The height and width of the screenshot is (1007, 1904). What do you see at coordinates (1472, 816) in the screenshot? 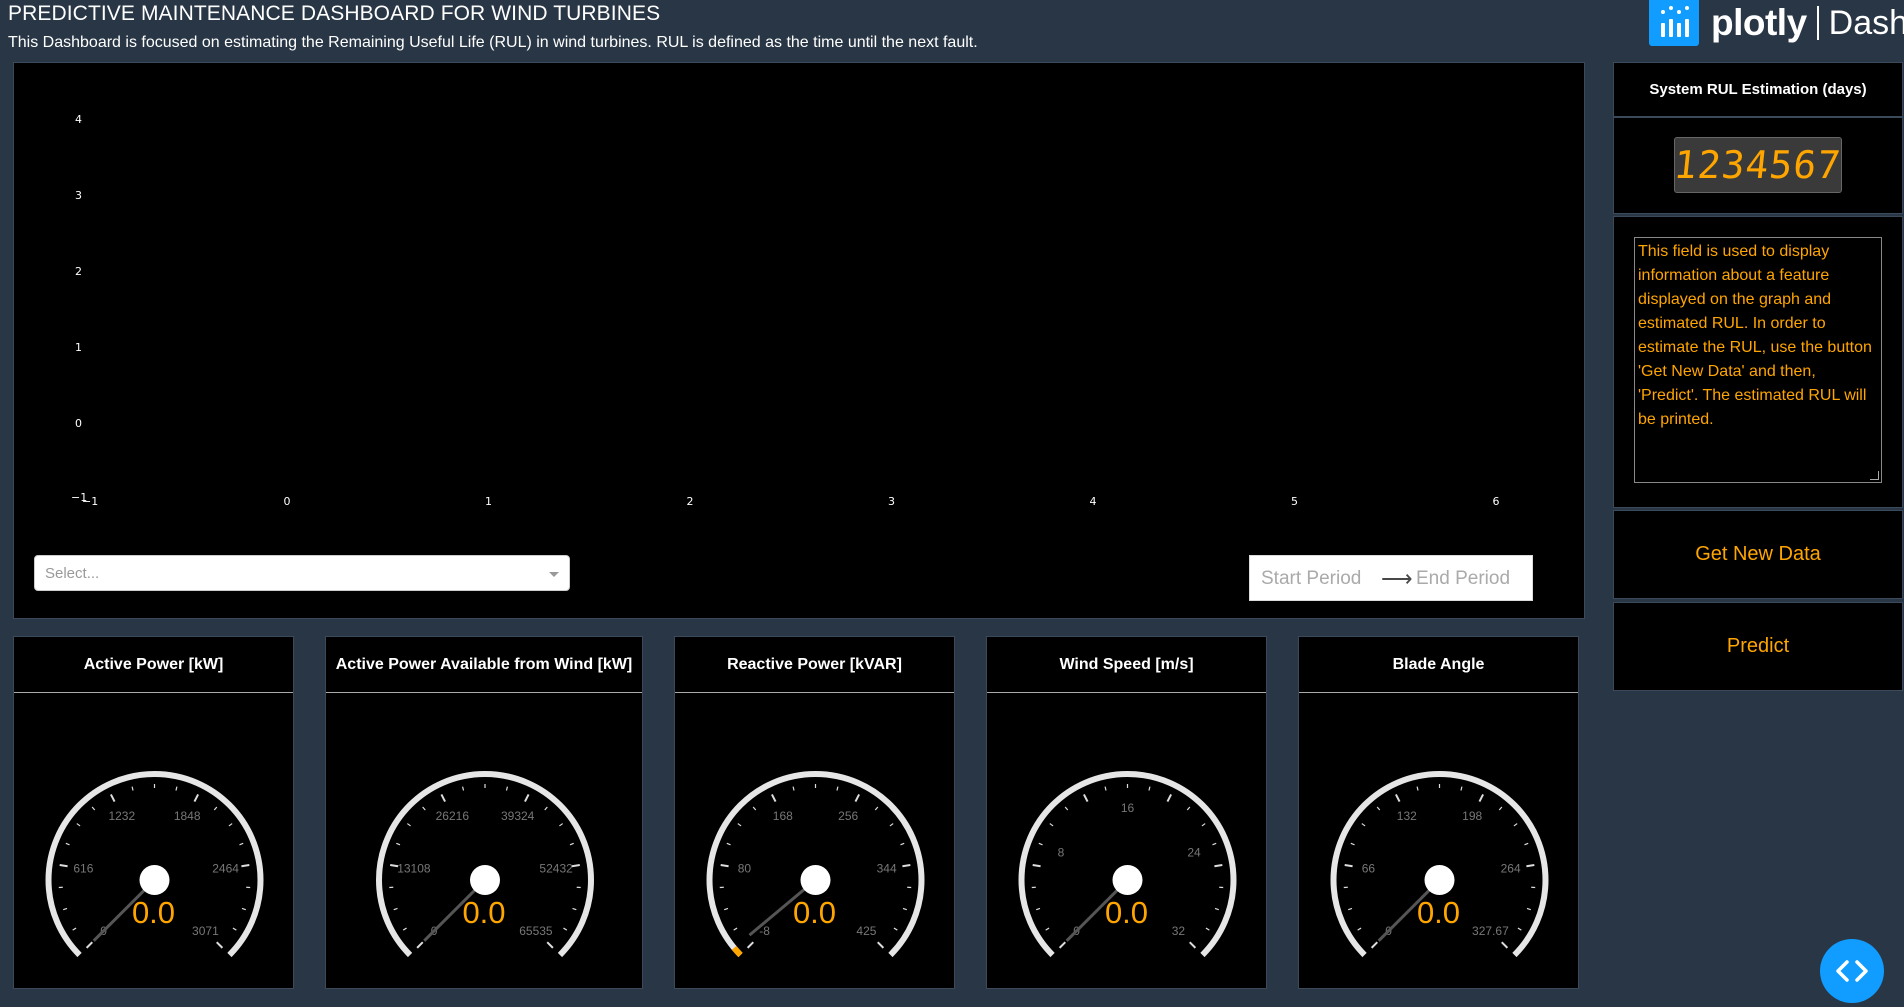
I see `gauge-tick-label: 198` at bounding box center [1472, 816].